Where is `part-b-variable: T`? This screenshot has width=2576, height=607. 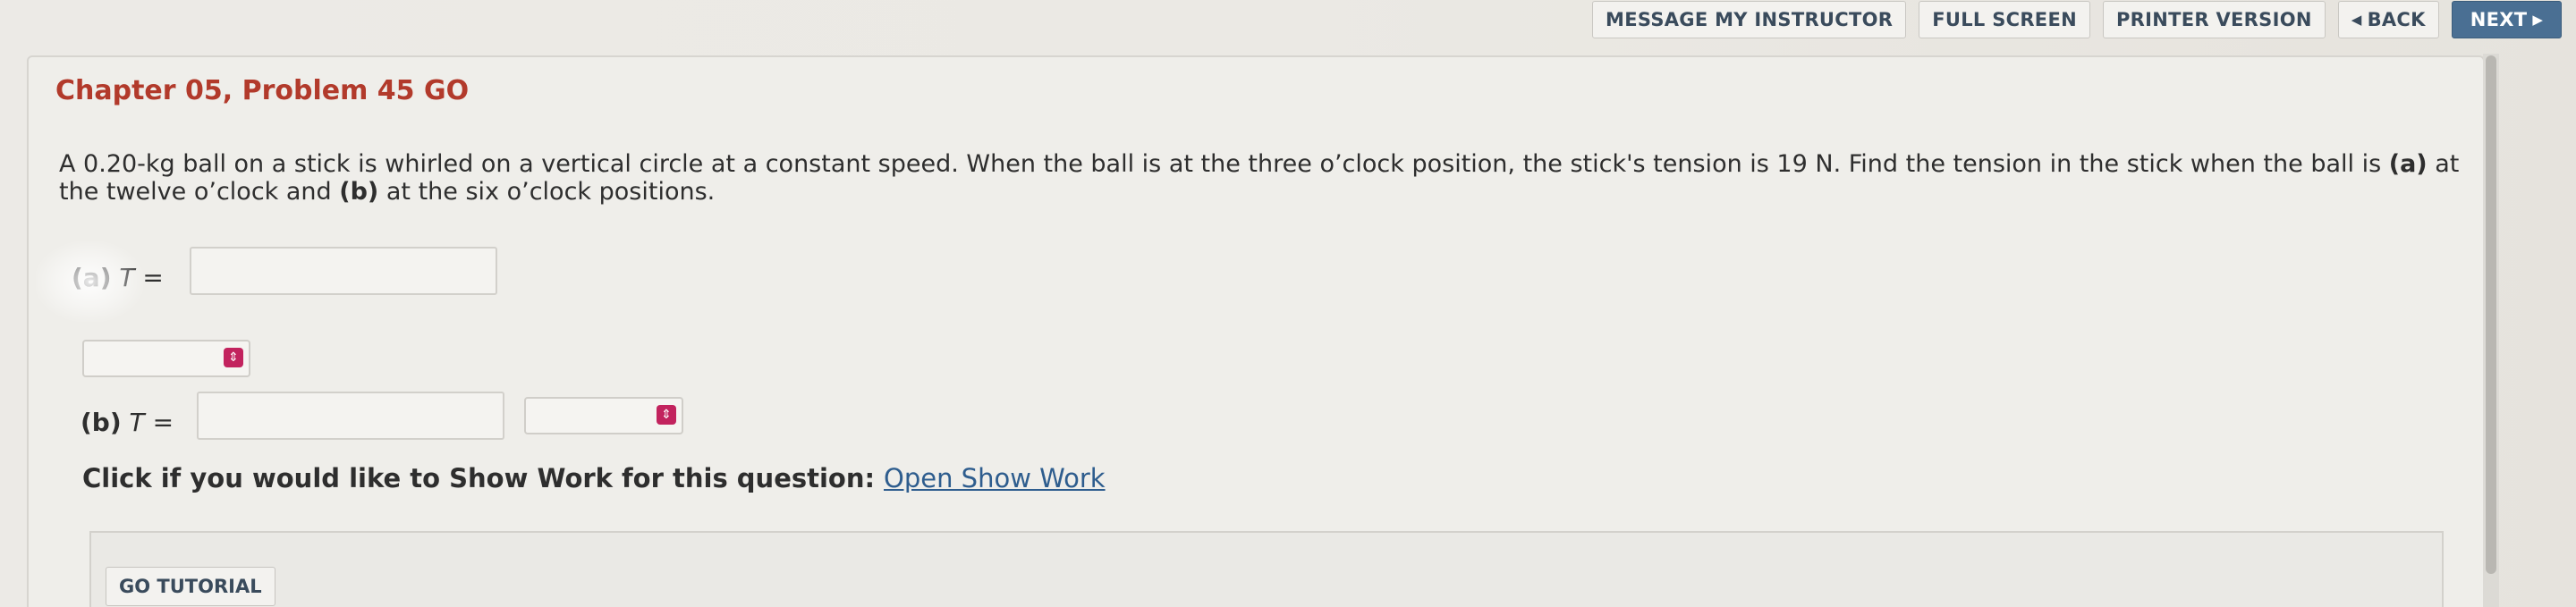
part-b-variable: T is located at coordinates (137, 422).